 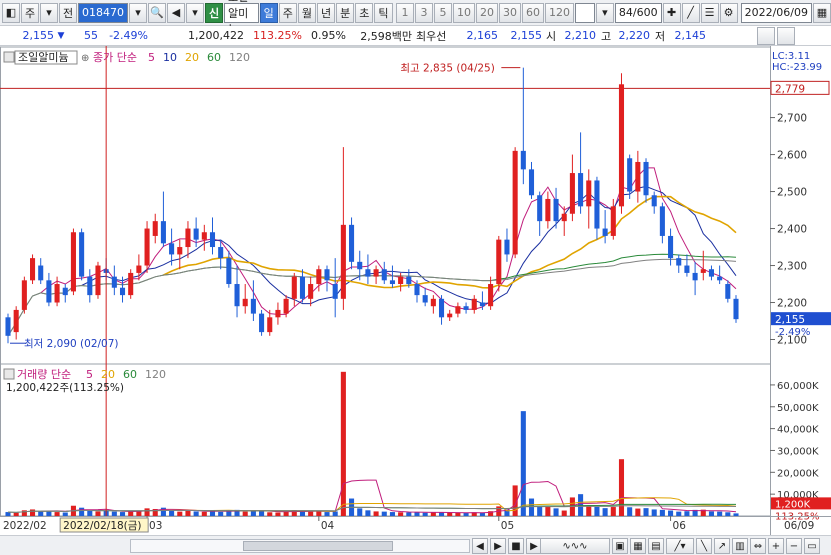 I want to click on legend-ma-label: 종가 단순, so click(x=115, y=57).